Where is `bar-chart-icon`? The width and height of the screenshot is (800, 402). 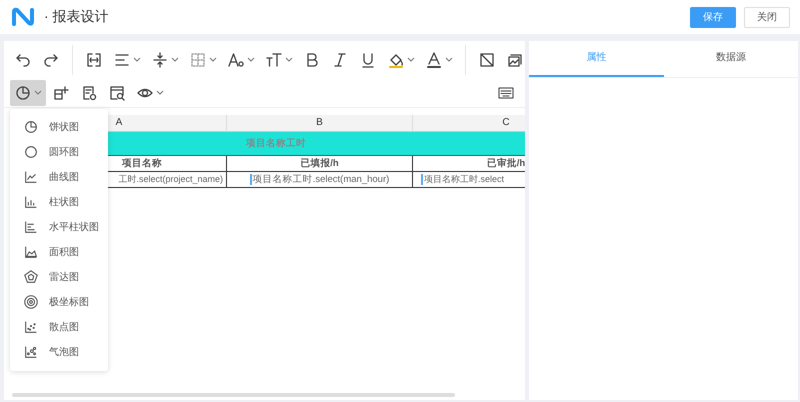
bar-chart-icon is located at coordinates (31, 202).